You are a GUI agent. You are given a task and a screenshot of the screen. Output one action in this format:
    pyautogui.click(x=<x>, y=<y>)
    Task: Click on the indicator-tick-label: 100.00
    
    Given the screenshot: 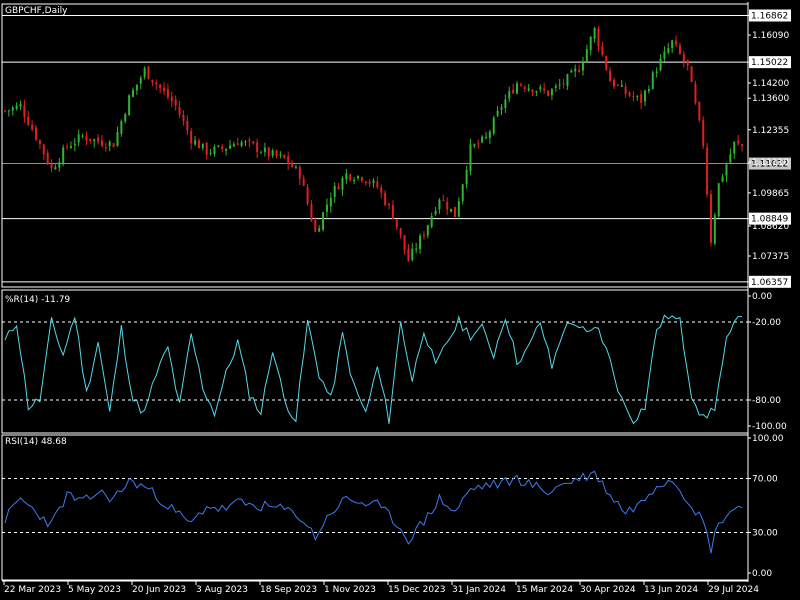 What is the action you would take?
    pyautogui.click(x=768, y=439)
    